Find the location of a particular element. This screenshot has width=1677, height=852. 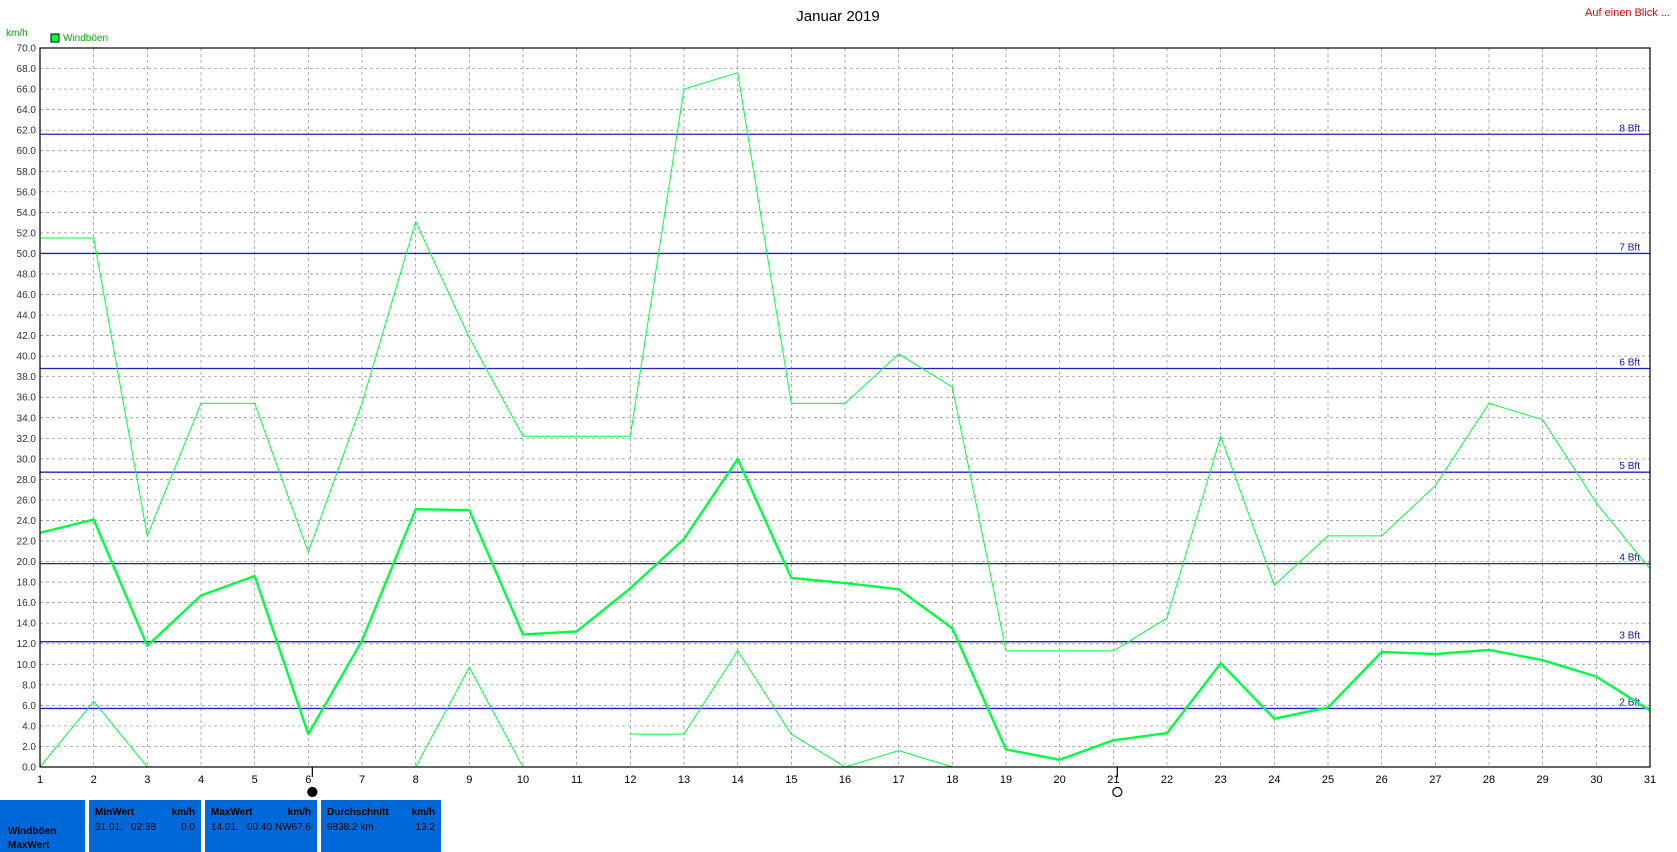

x-tick-label: 2 is located at coordinates (94, 780).